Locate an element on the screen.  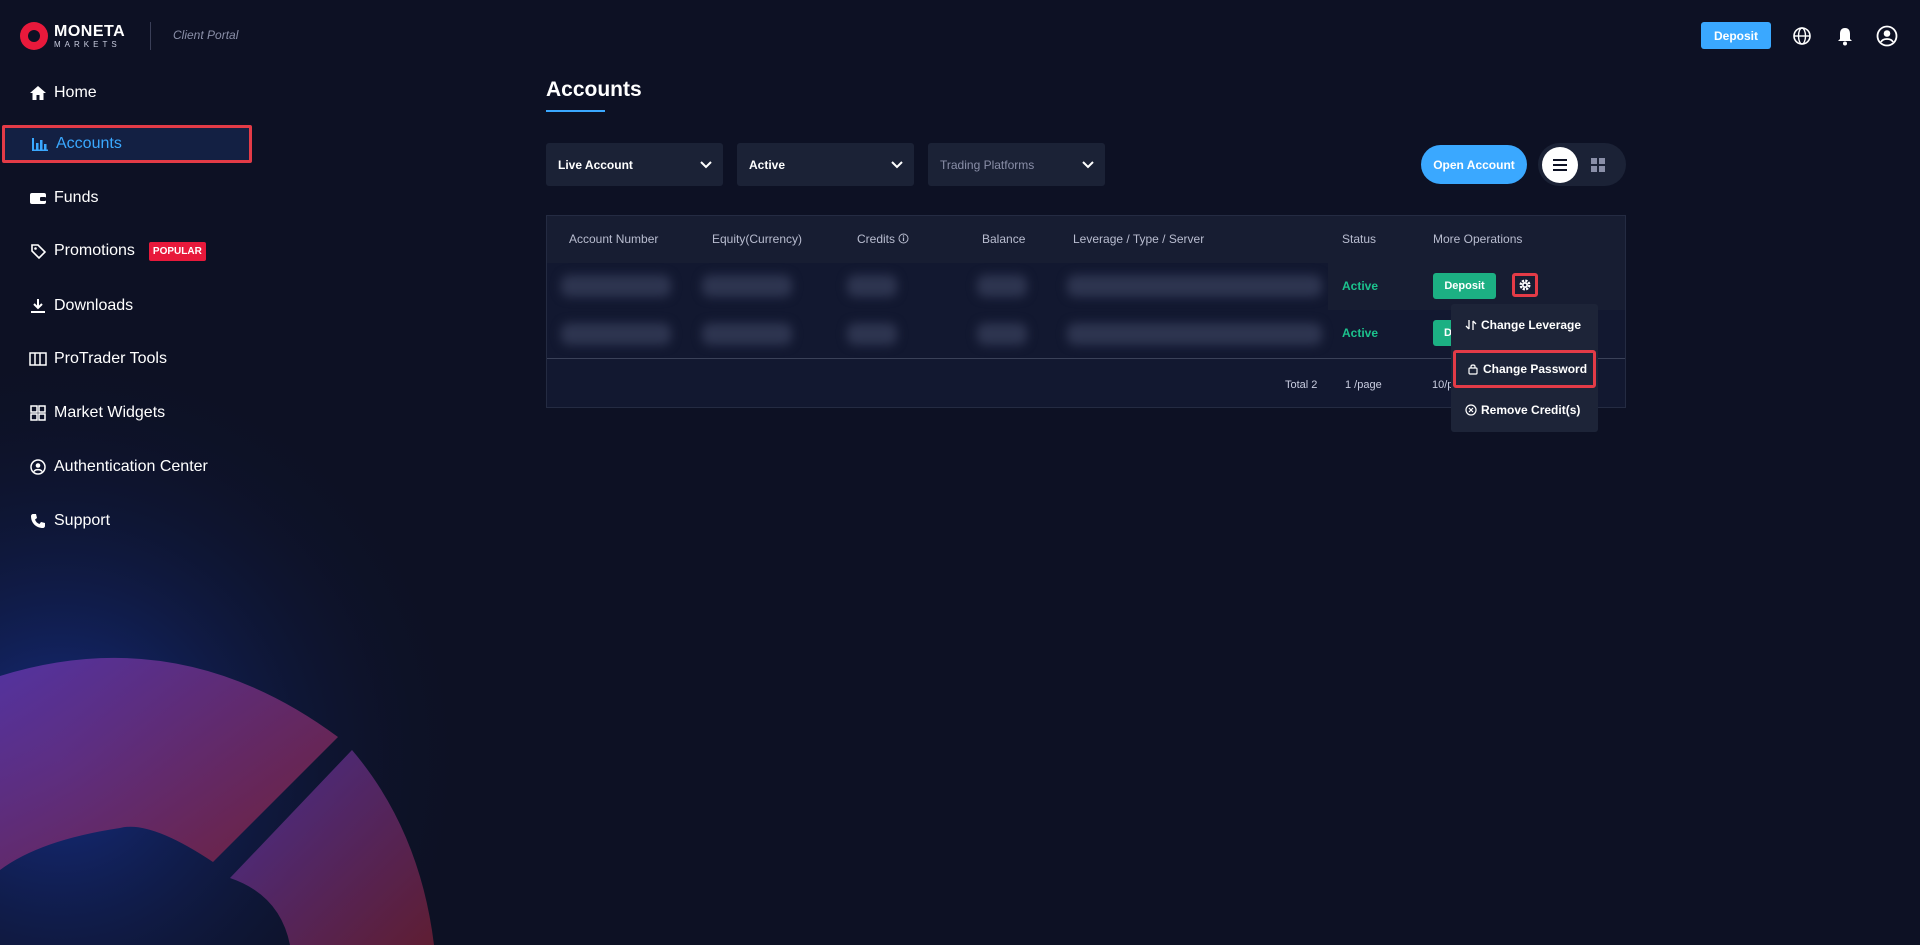
logo: MONETA MARKETS is located at coordinates (72, 36).